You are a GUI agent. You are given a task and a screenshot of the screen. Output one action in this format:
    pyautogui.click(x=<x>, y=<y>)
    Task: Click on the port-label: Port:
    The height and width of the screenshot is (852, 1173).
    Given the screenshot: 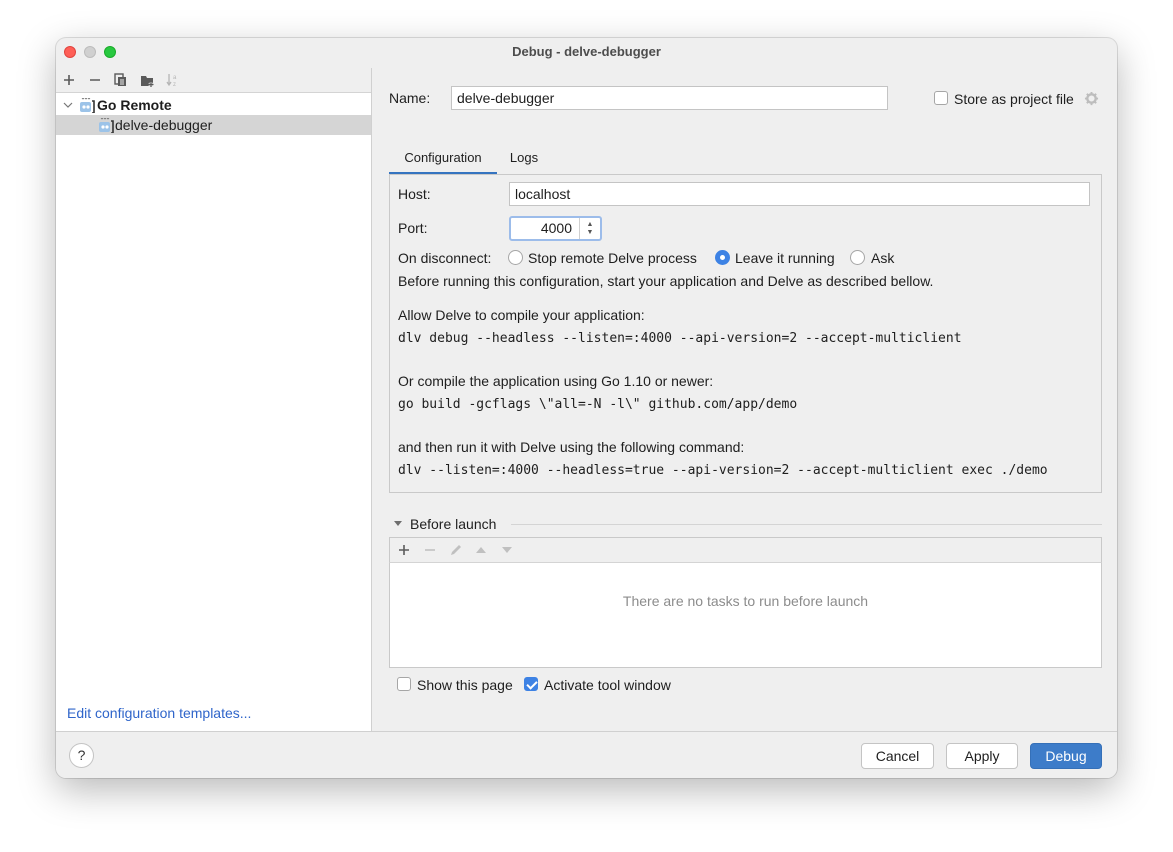 What is the action you would take?
    pyautogui.click(x=413, y=228)
    